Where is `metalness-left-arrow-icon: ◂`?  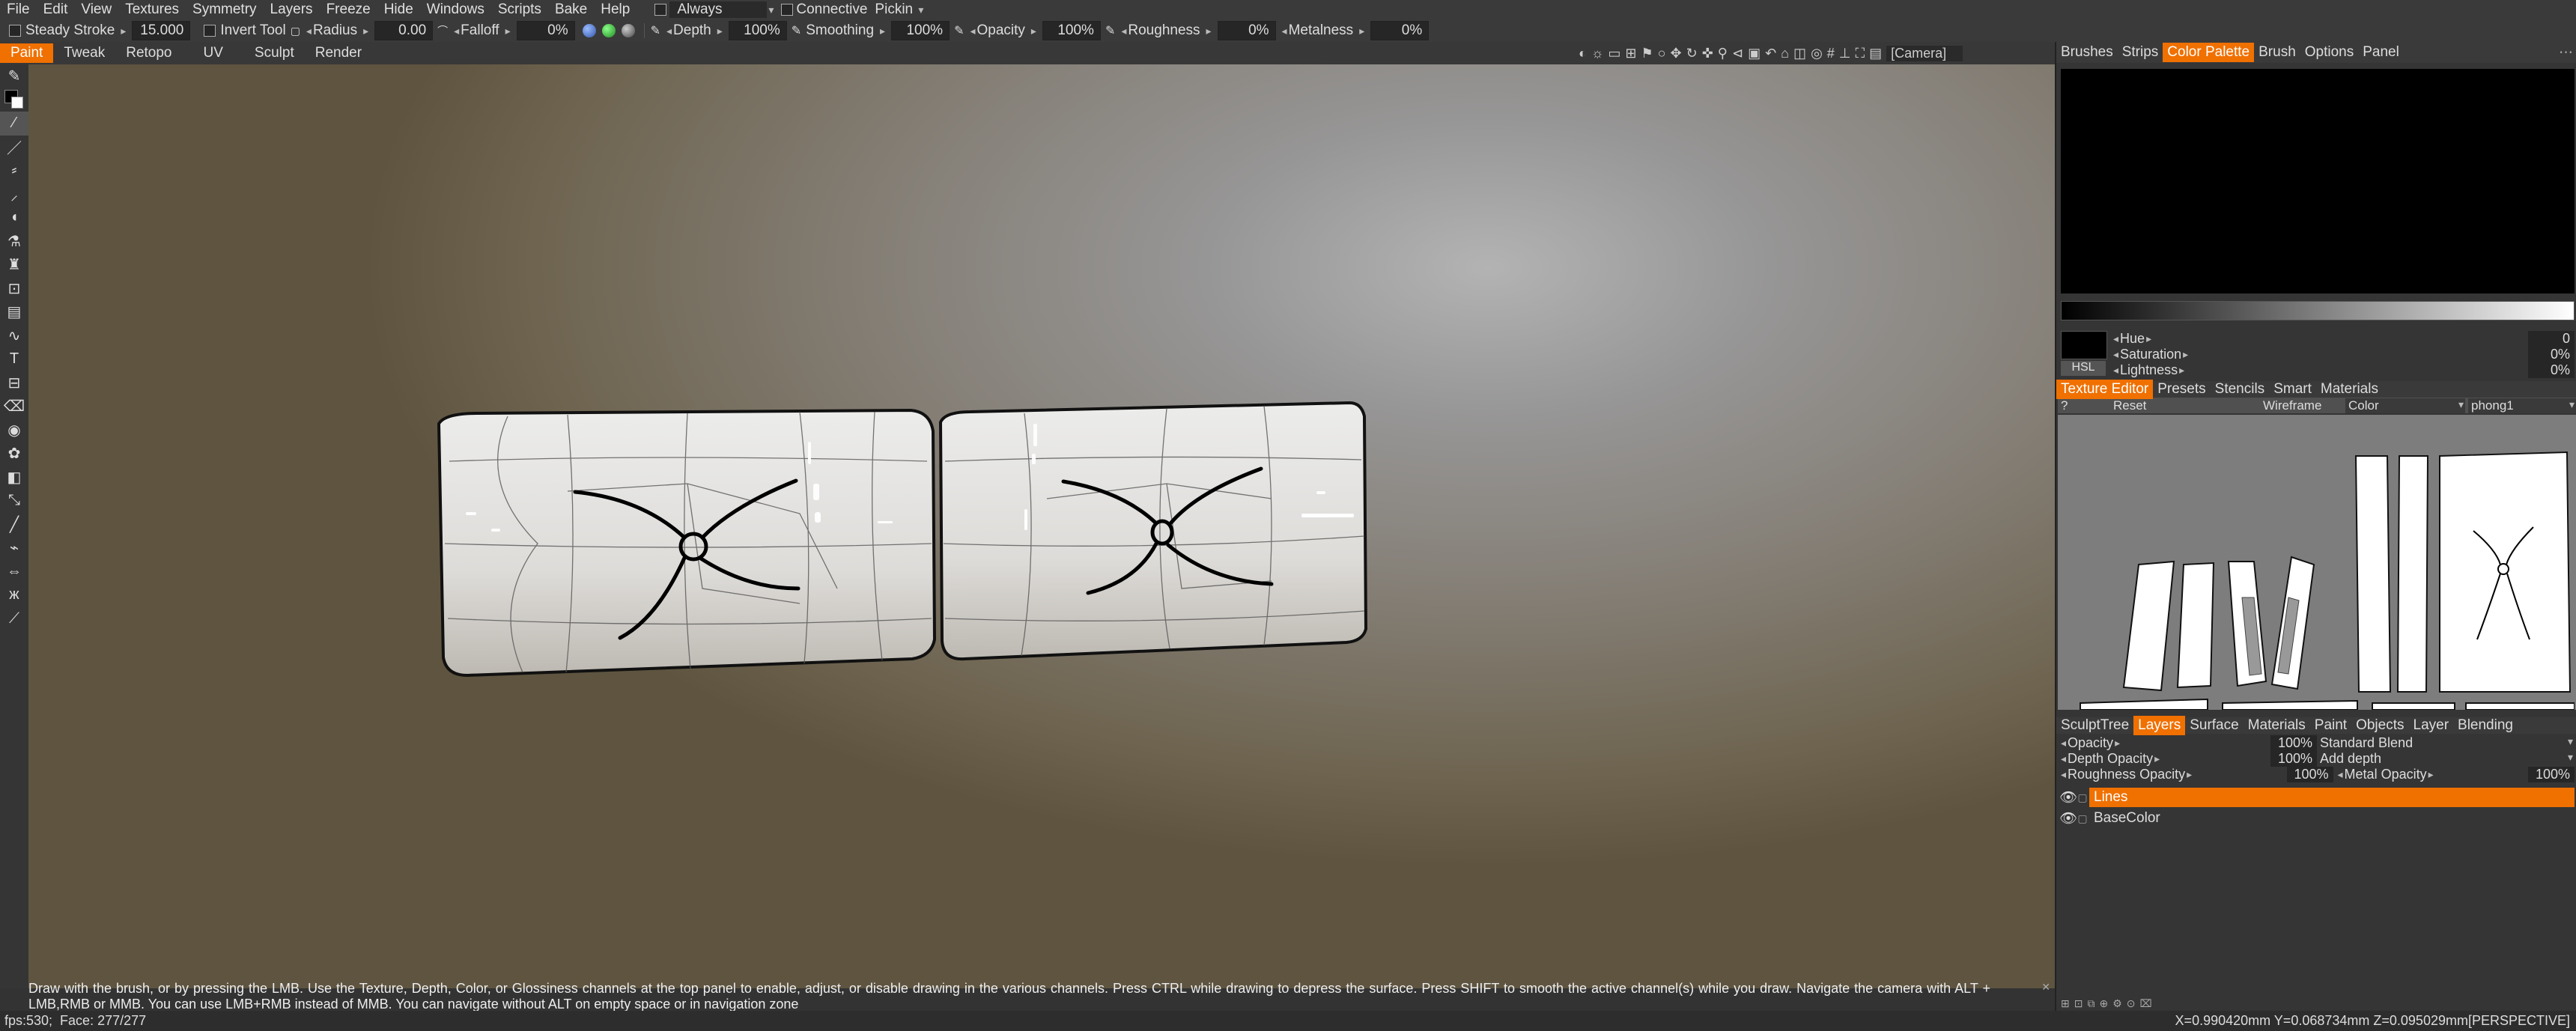 metalness-left-arrow-icon: ◂ is located at coordinates (1284, 31).